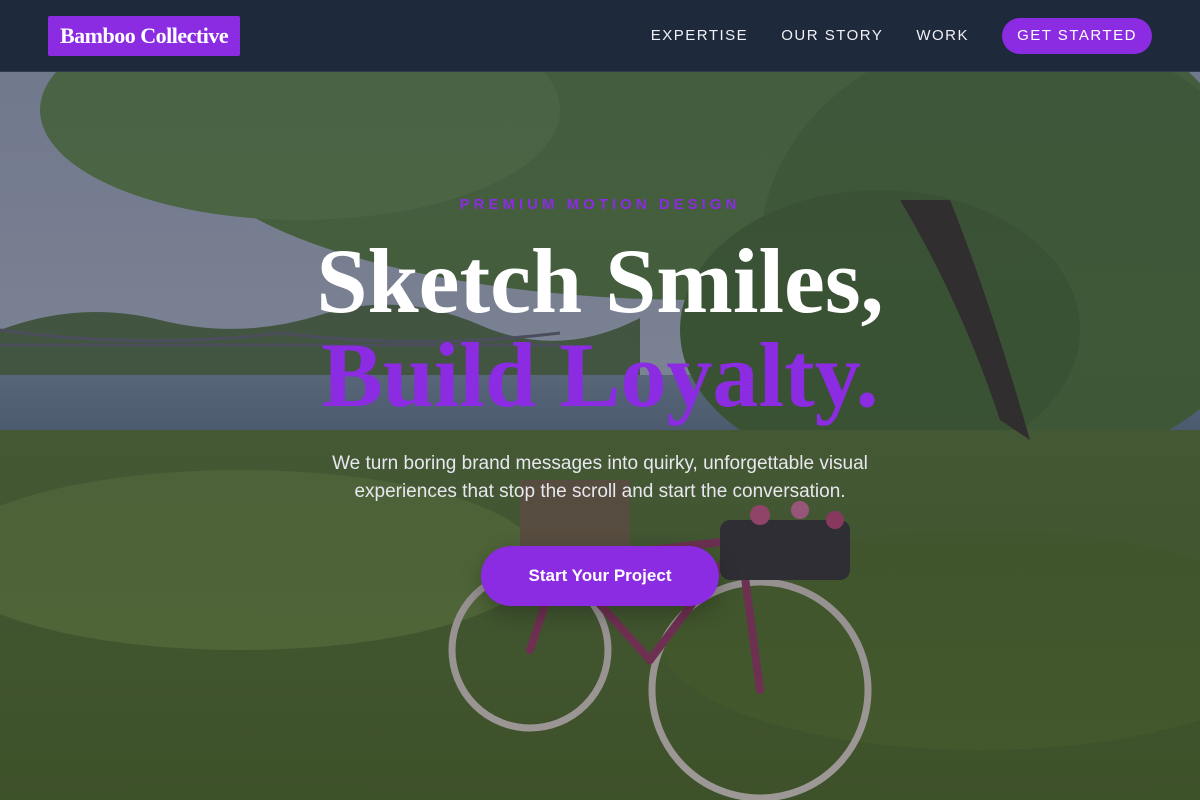  What do you see at coordinates (144, 35) in the screenshot?
I see `brand-logo: Bamboo Collective` at bounding box center [144, 35].